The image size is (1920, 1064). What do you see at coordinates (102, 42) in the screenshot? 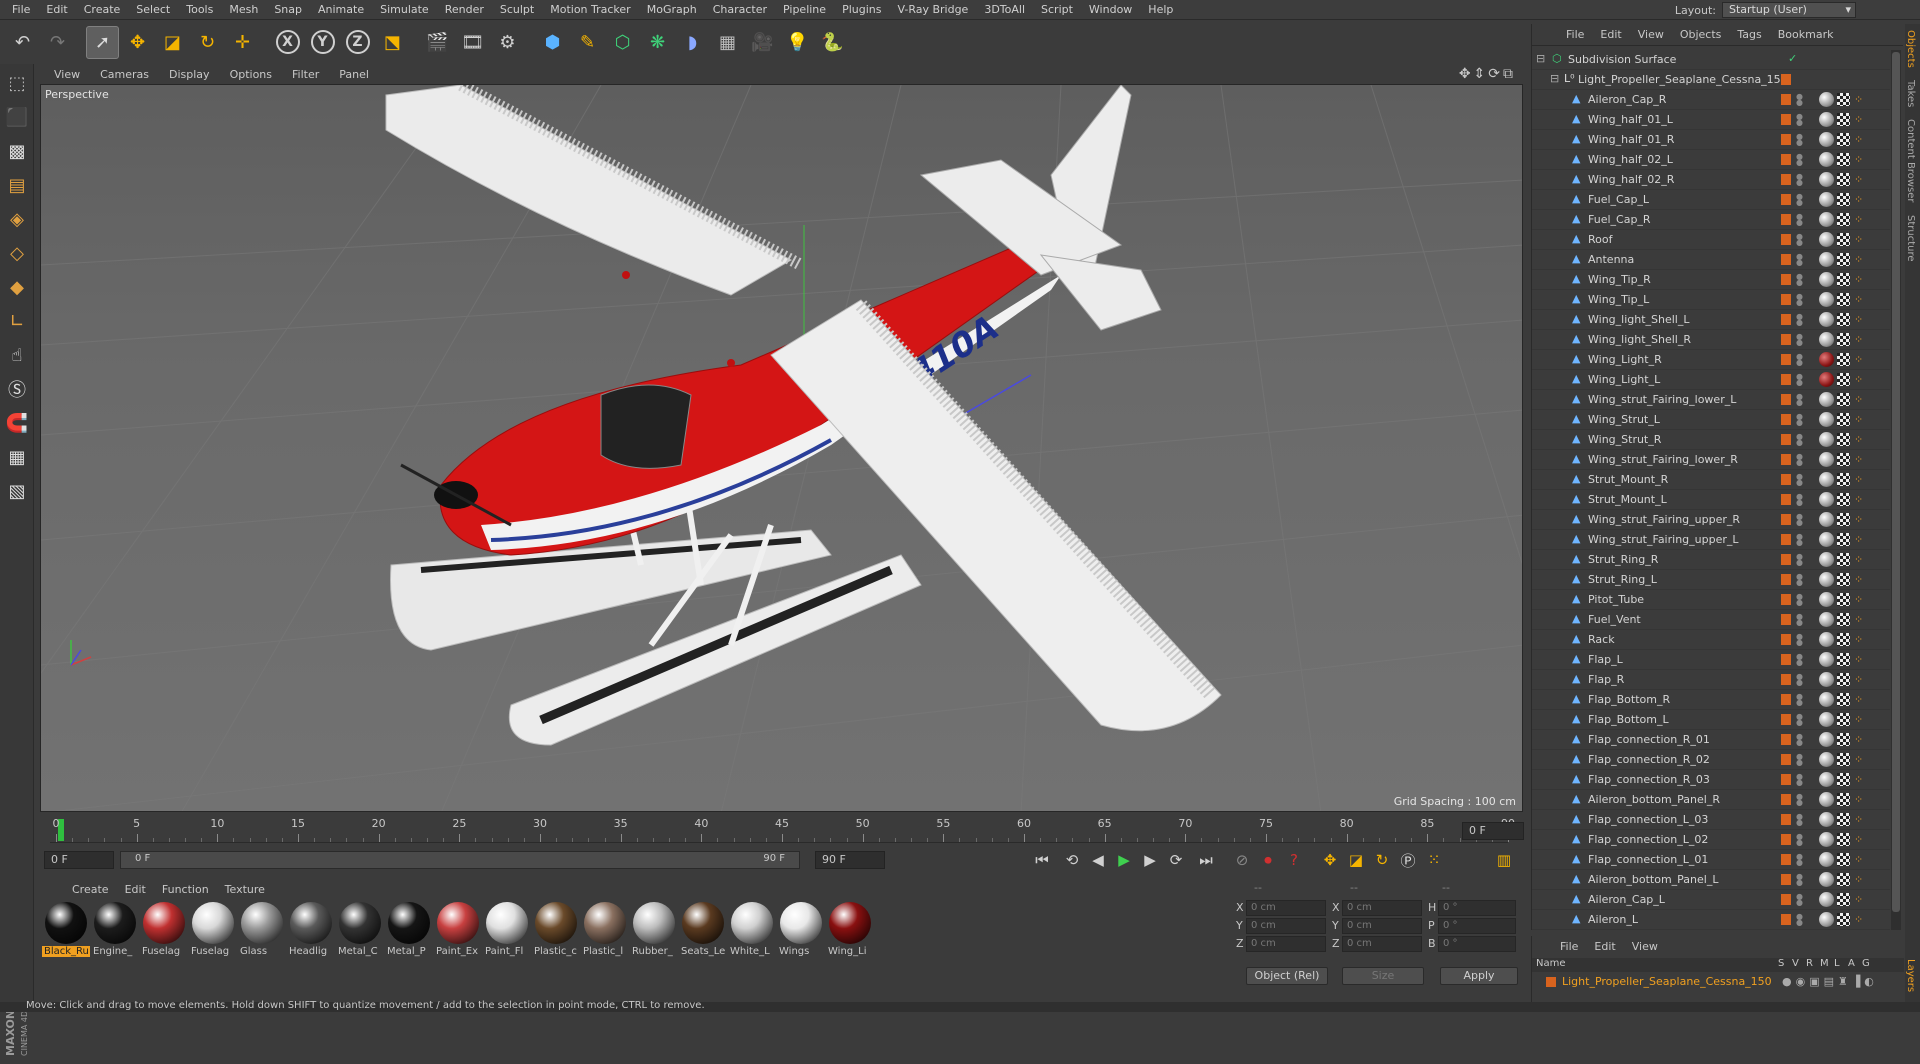
I see `select-arrow-icon: ➚` at bounding box center [102, 42].